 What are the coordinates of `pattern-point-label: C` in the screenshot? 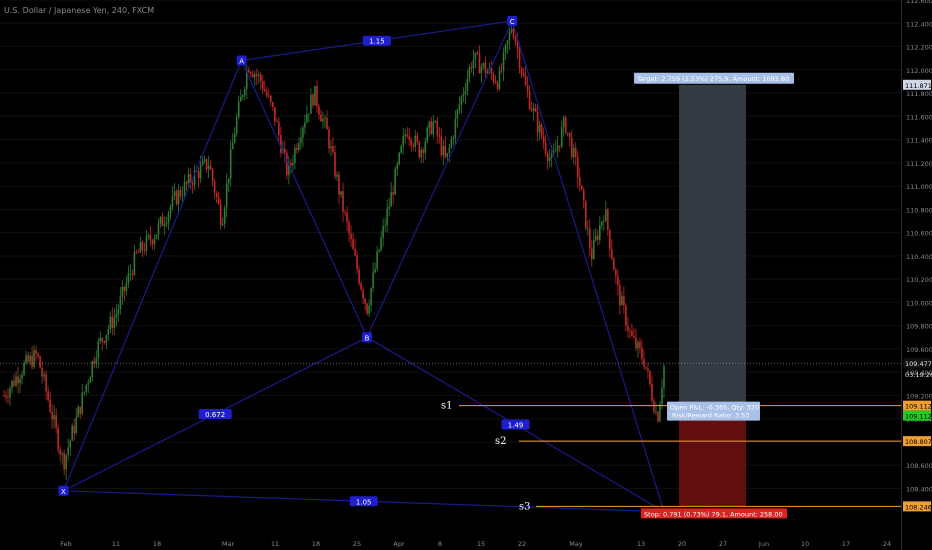 It's located at (512, 22).